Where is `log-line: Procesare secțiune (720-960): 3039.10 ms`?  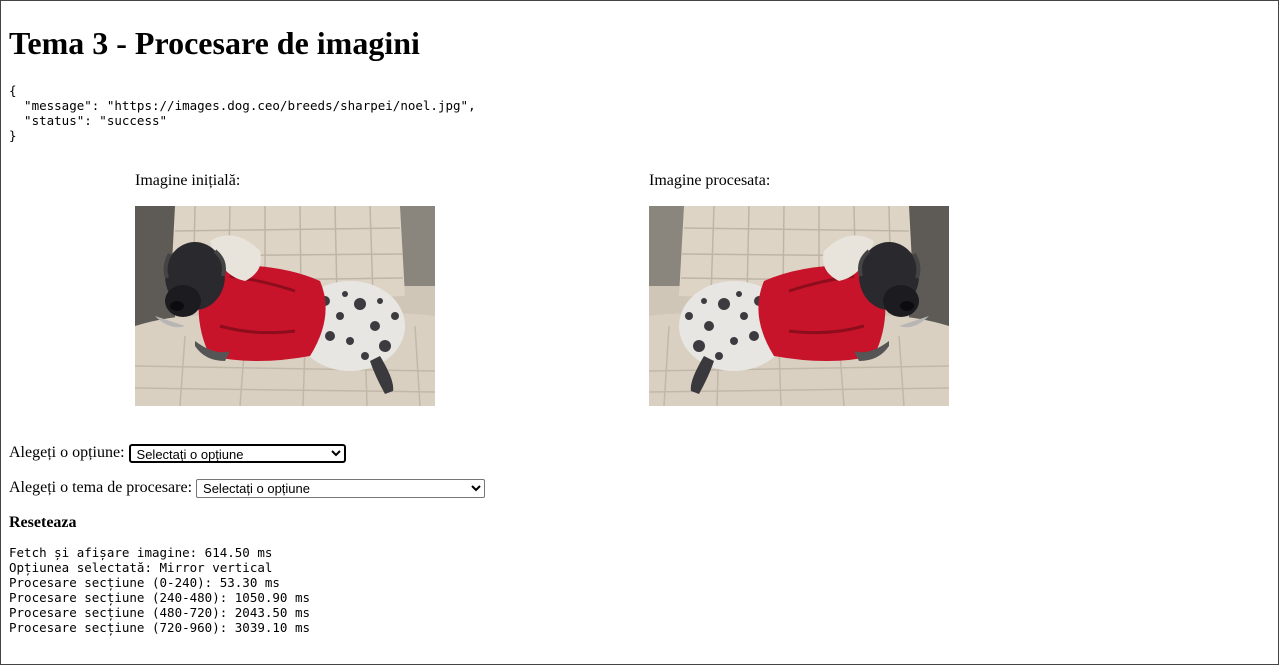
log-line: Procesare secțiune (720-960): 3039.10 ms is located at coordinates (160, 627).